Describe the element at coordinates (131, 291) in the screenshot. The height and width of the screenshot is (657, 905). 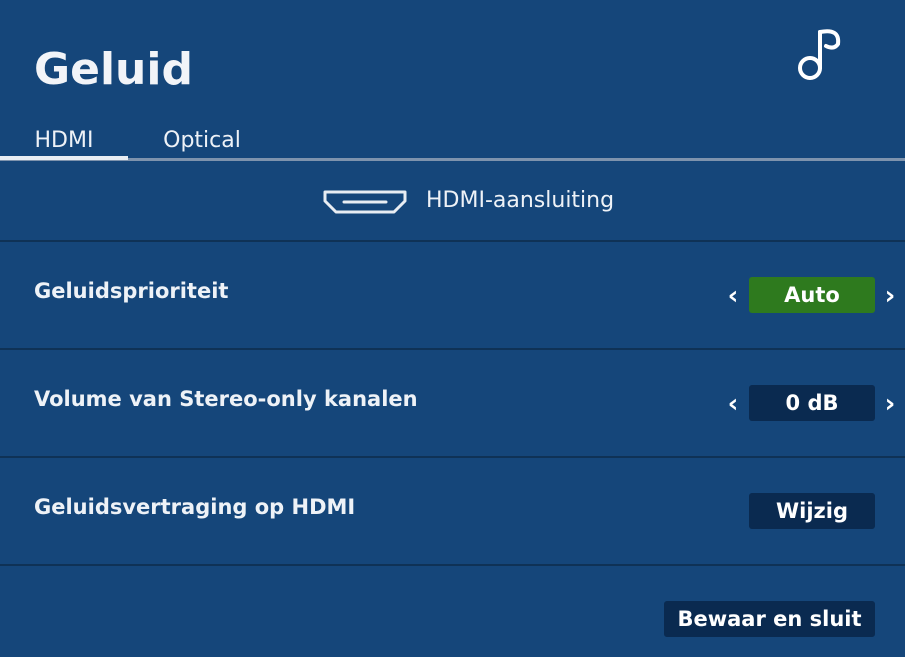
I see `sound-priority-label: Geluidsprioriteit` at that location.